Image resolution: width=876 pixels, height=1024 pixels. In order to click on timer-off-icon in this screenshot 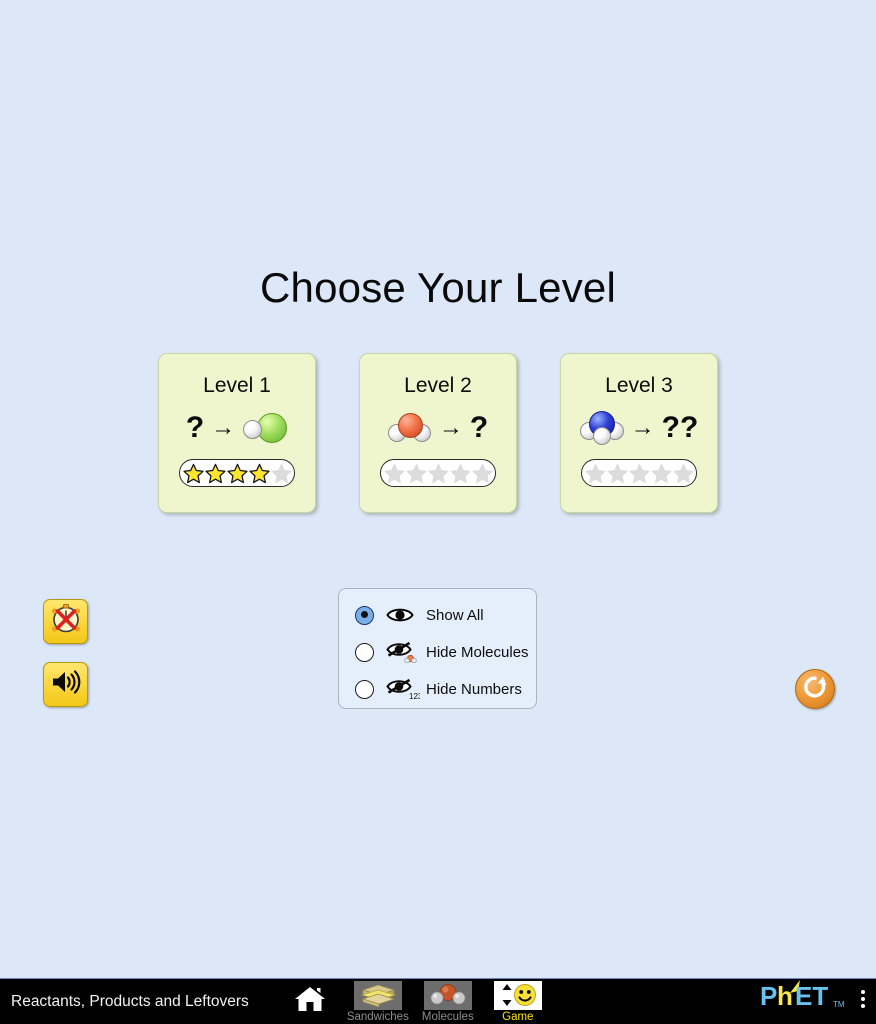, I will do `click(66, 621)`.